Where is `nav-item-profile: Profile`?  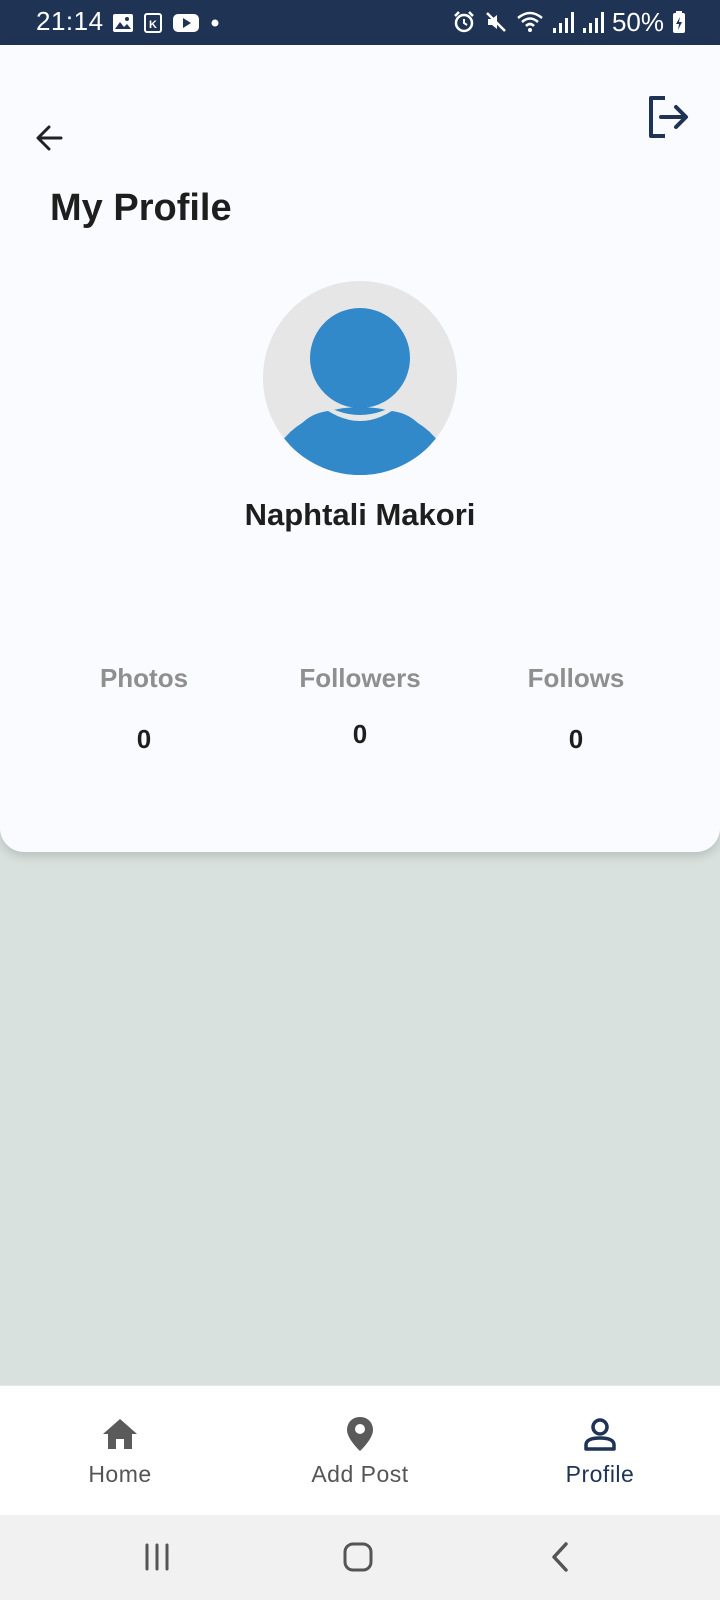 nav-item-profile: Profile is located at coordinates (600, 1451).